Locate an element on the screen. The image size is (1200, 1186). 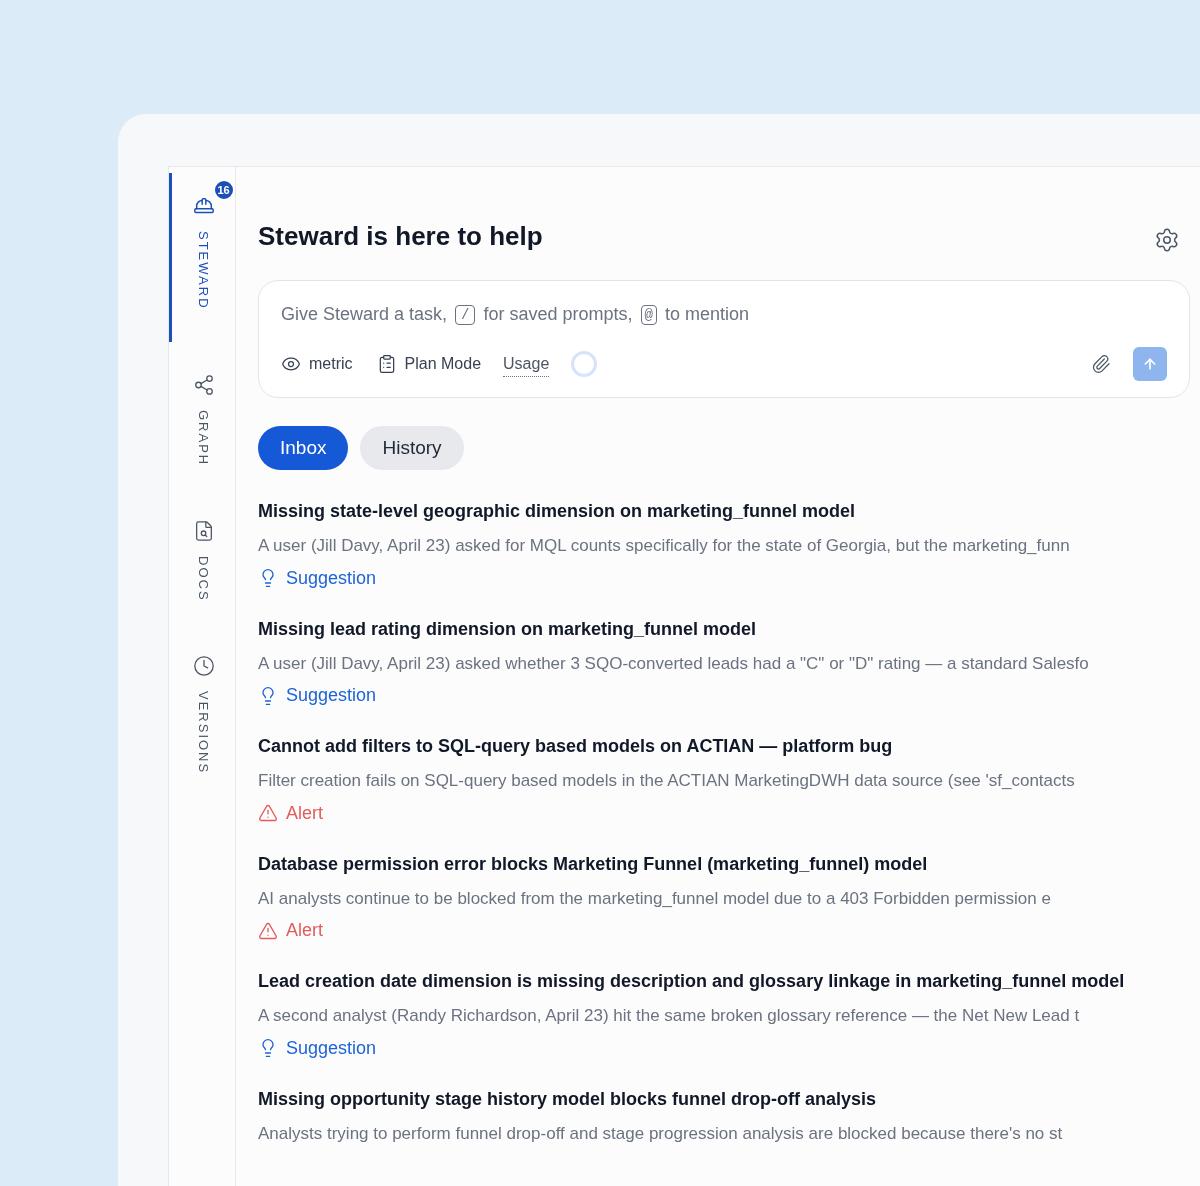
item-title: Missing opportunity stage history model blocks funnel drop-off analysis is located at coordinates (729, 1099).